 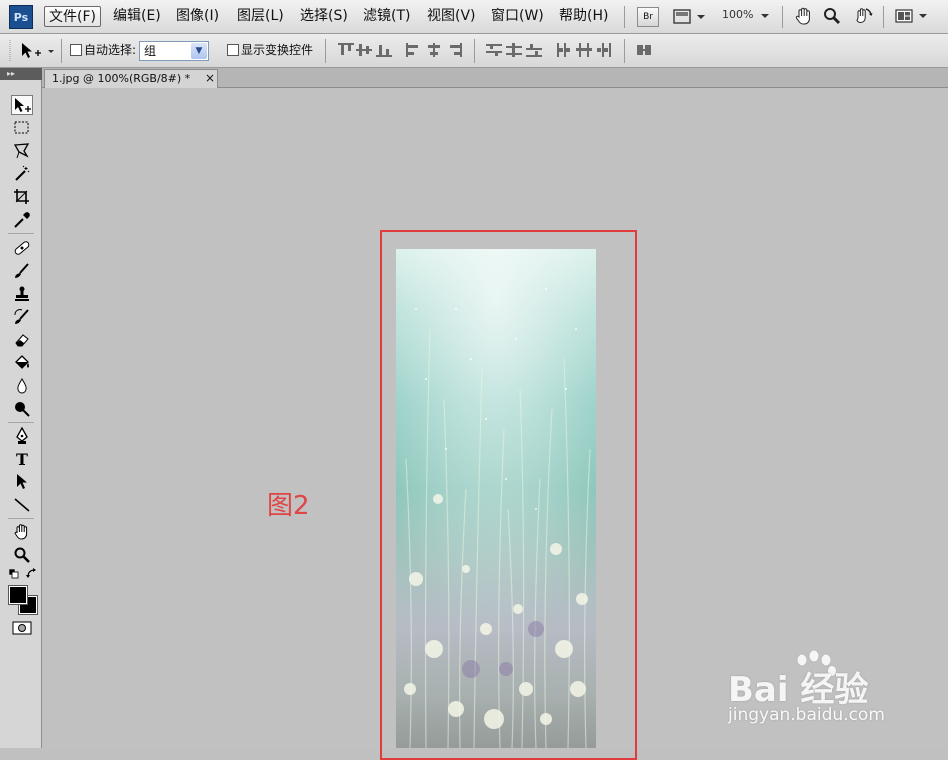 I want to click on crop-slice-icon, so click(x=21, y=196).